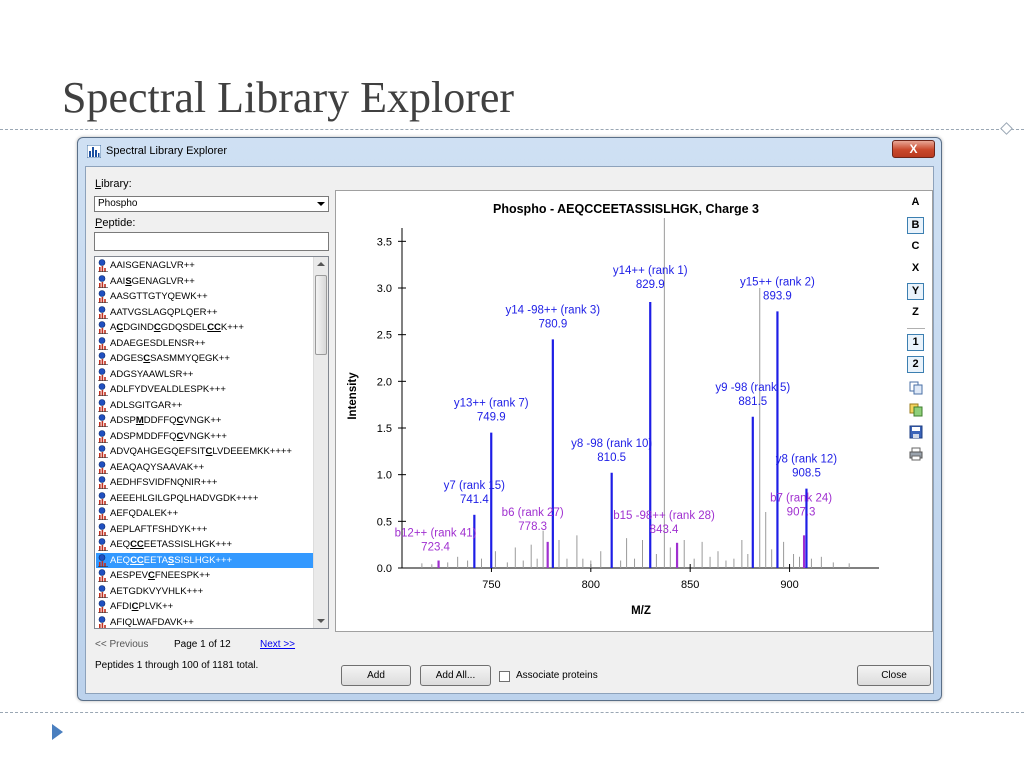 This screenshot has width=1024, height=768. What do you see at coordinates (611, 458) in the screenshot?
I see `peak-mz-annotation: 810.5` at bounding box center [611, 458].